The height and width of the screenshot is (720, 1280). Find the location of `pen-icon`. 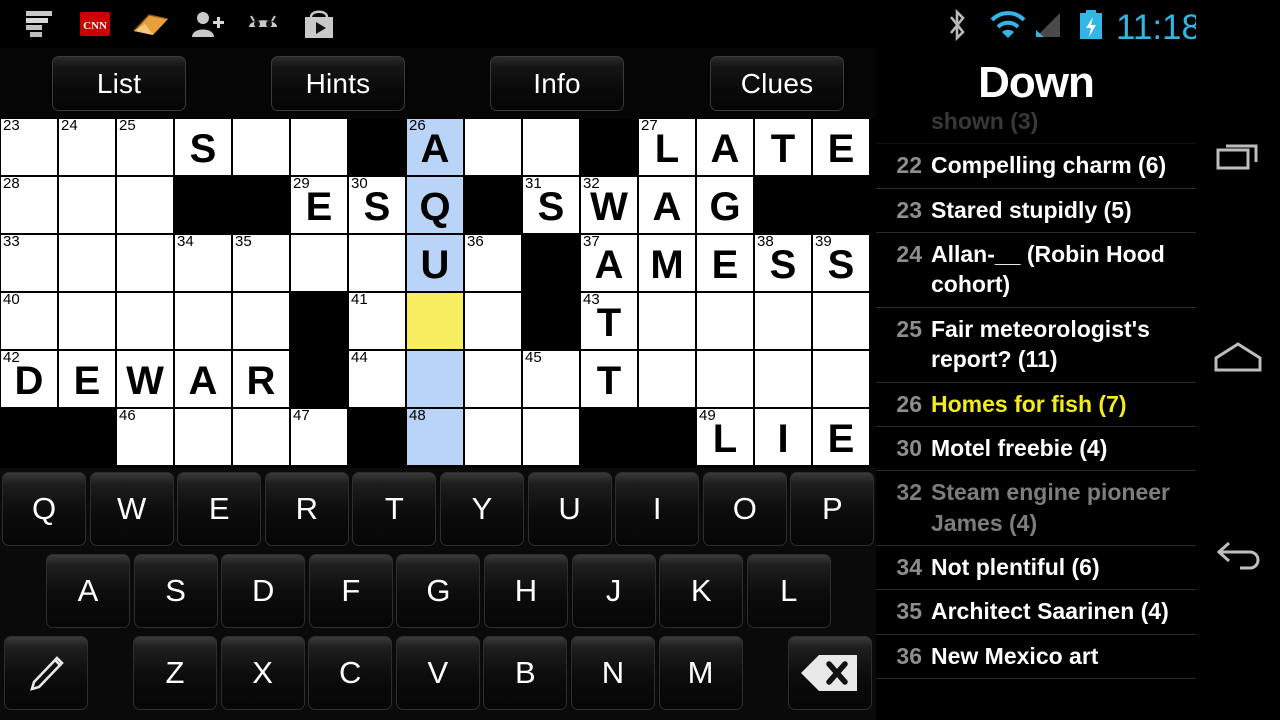

pen-icon is located at coordinates (46, 673).